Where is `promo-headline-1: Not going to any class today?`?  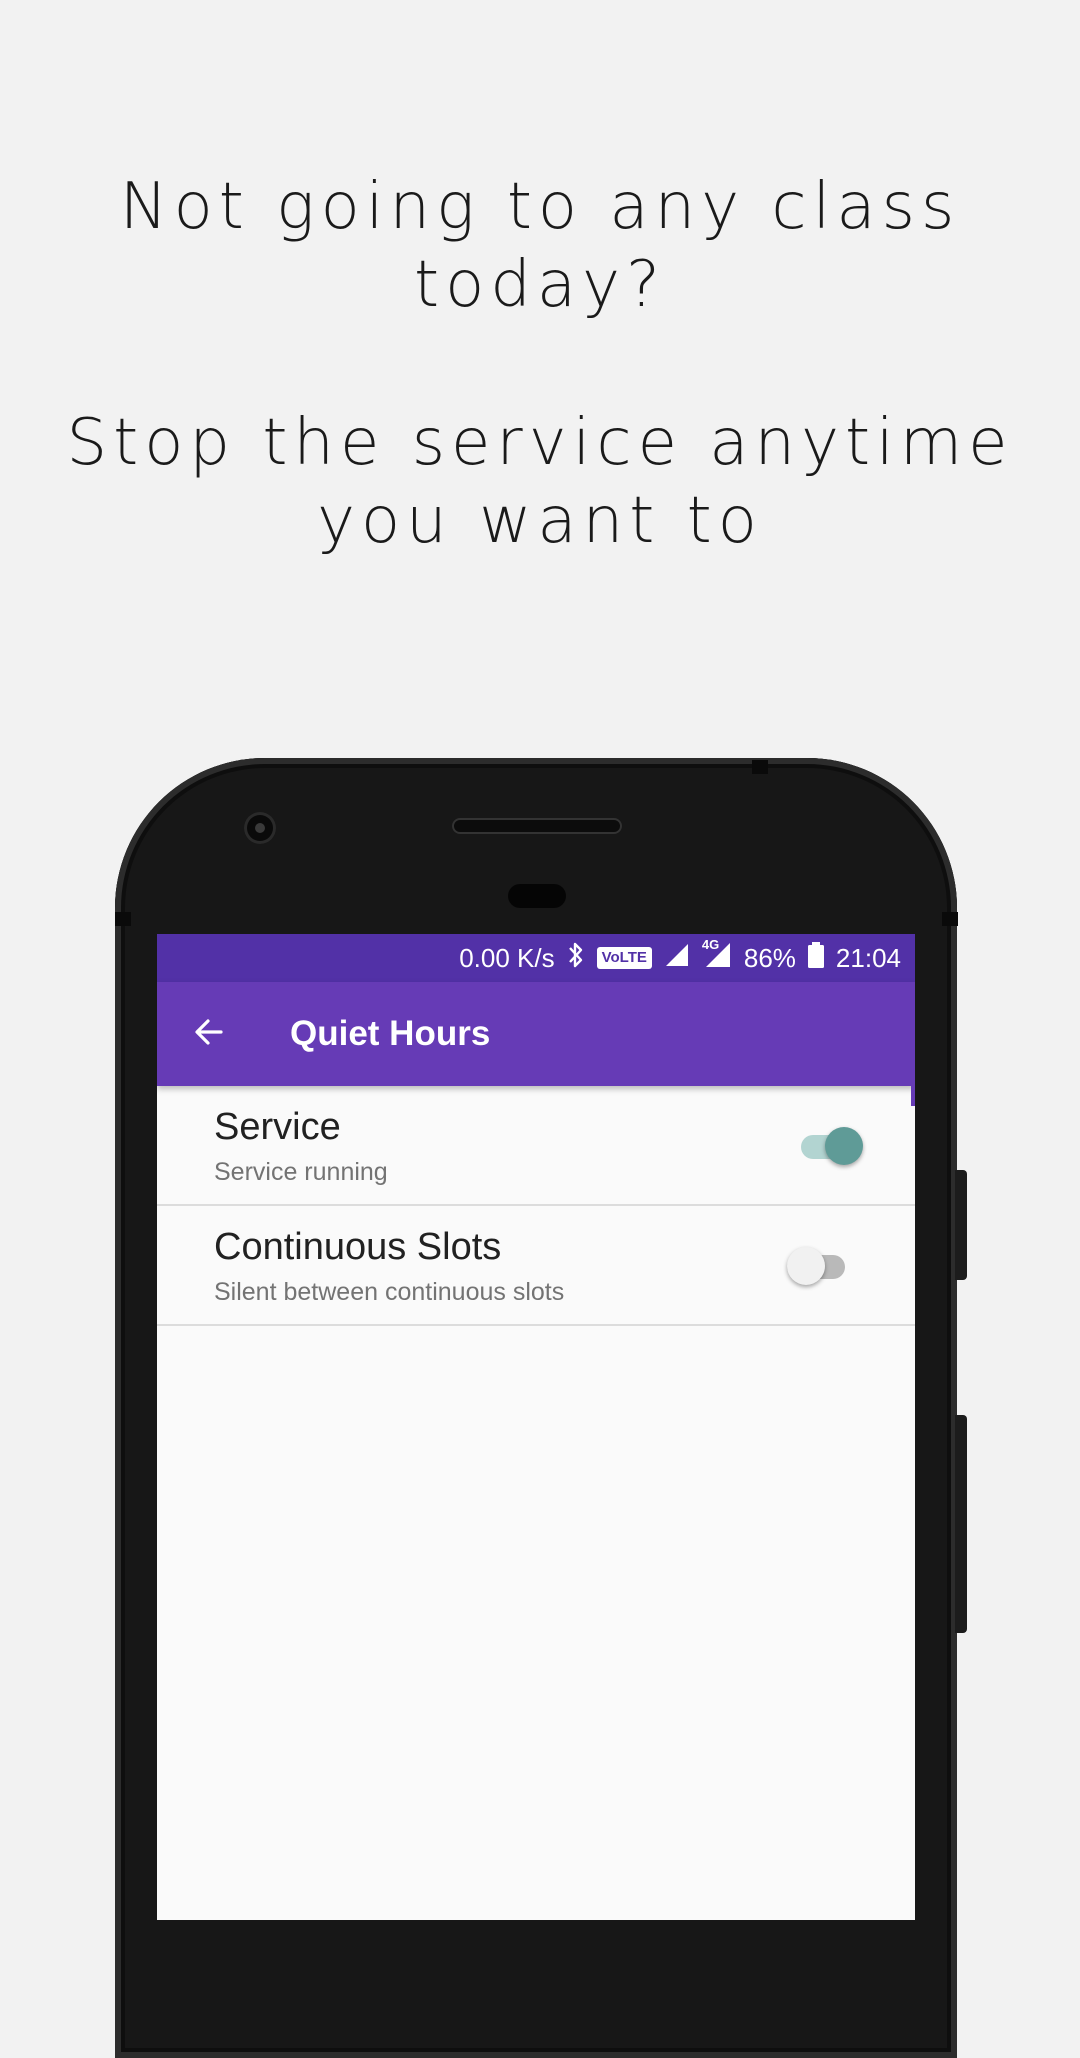 promo-headline-1: Not going to any class today? is located at coordinates (540, 246).